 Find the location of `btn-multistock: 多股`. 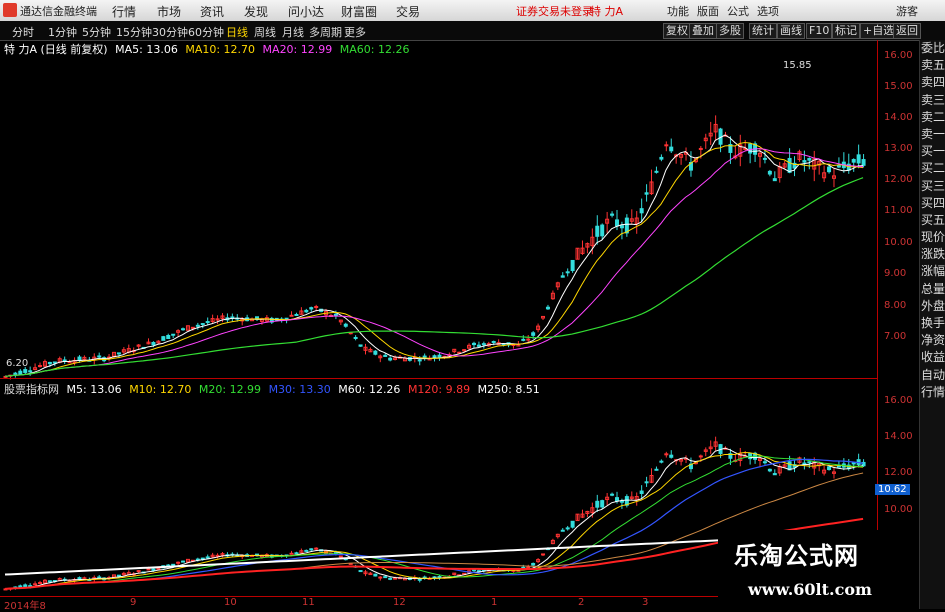

btn-multistock: 多股 is located at coordinates (730, 31).